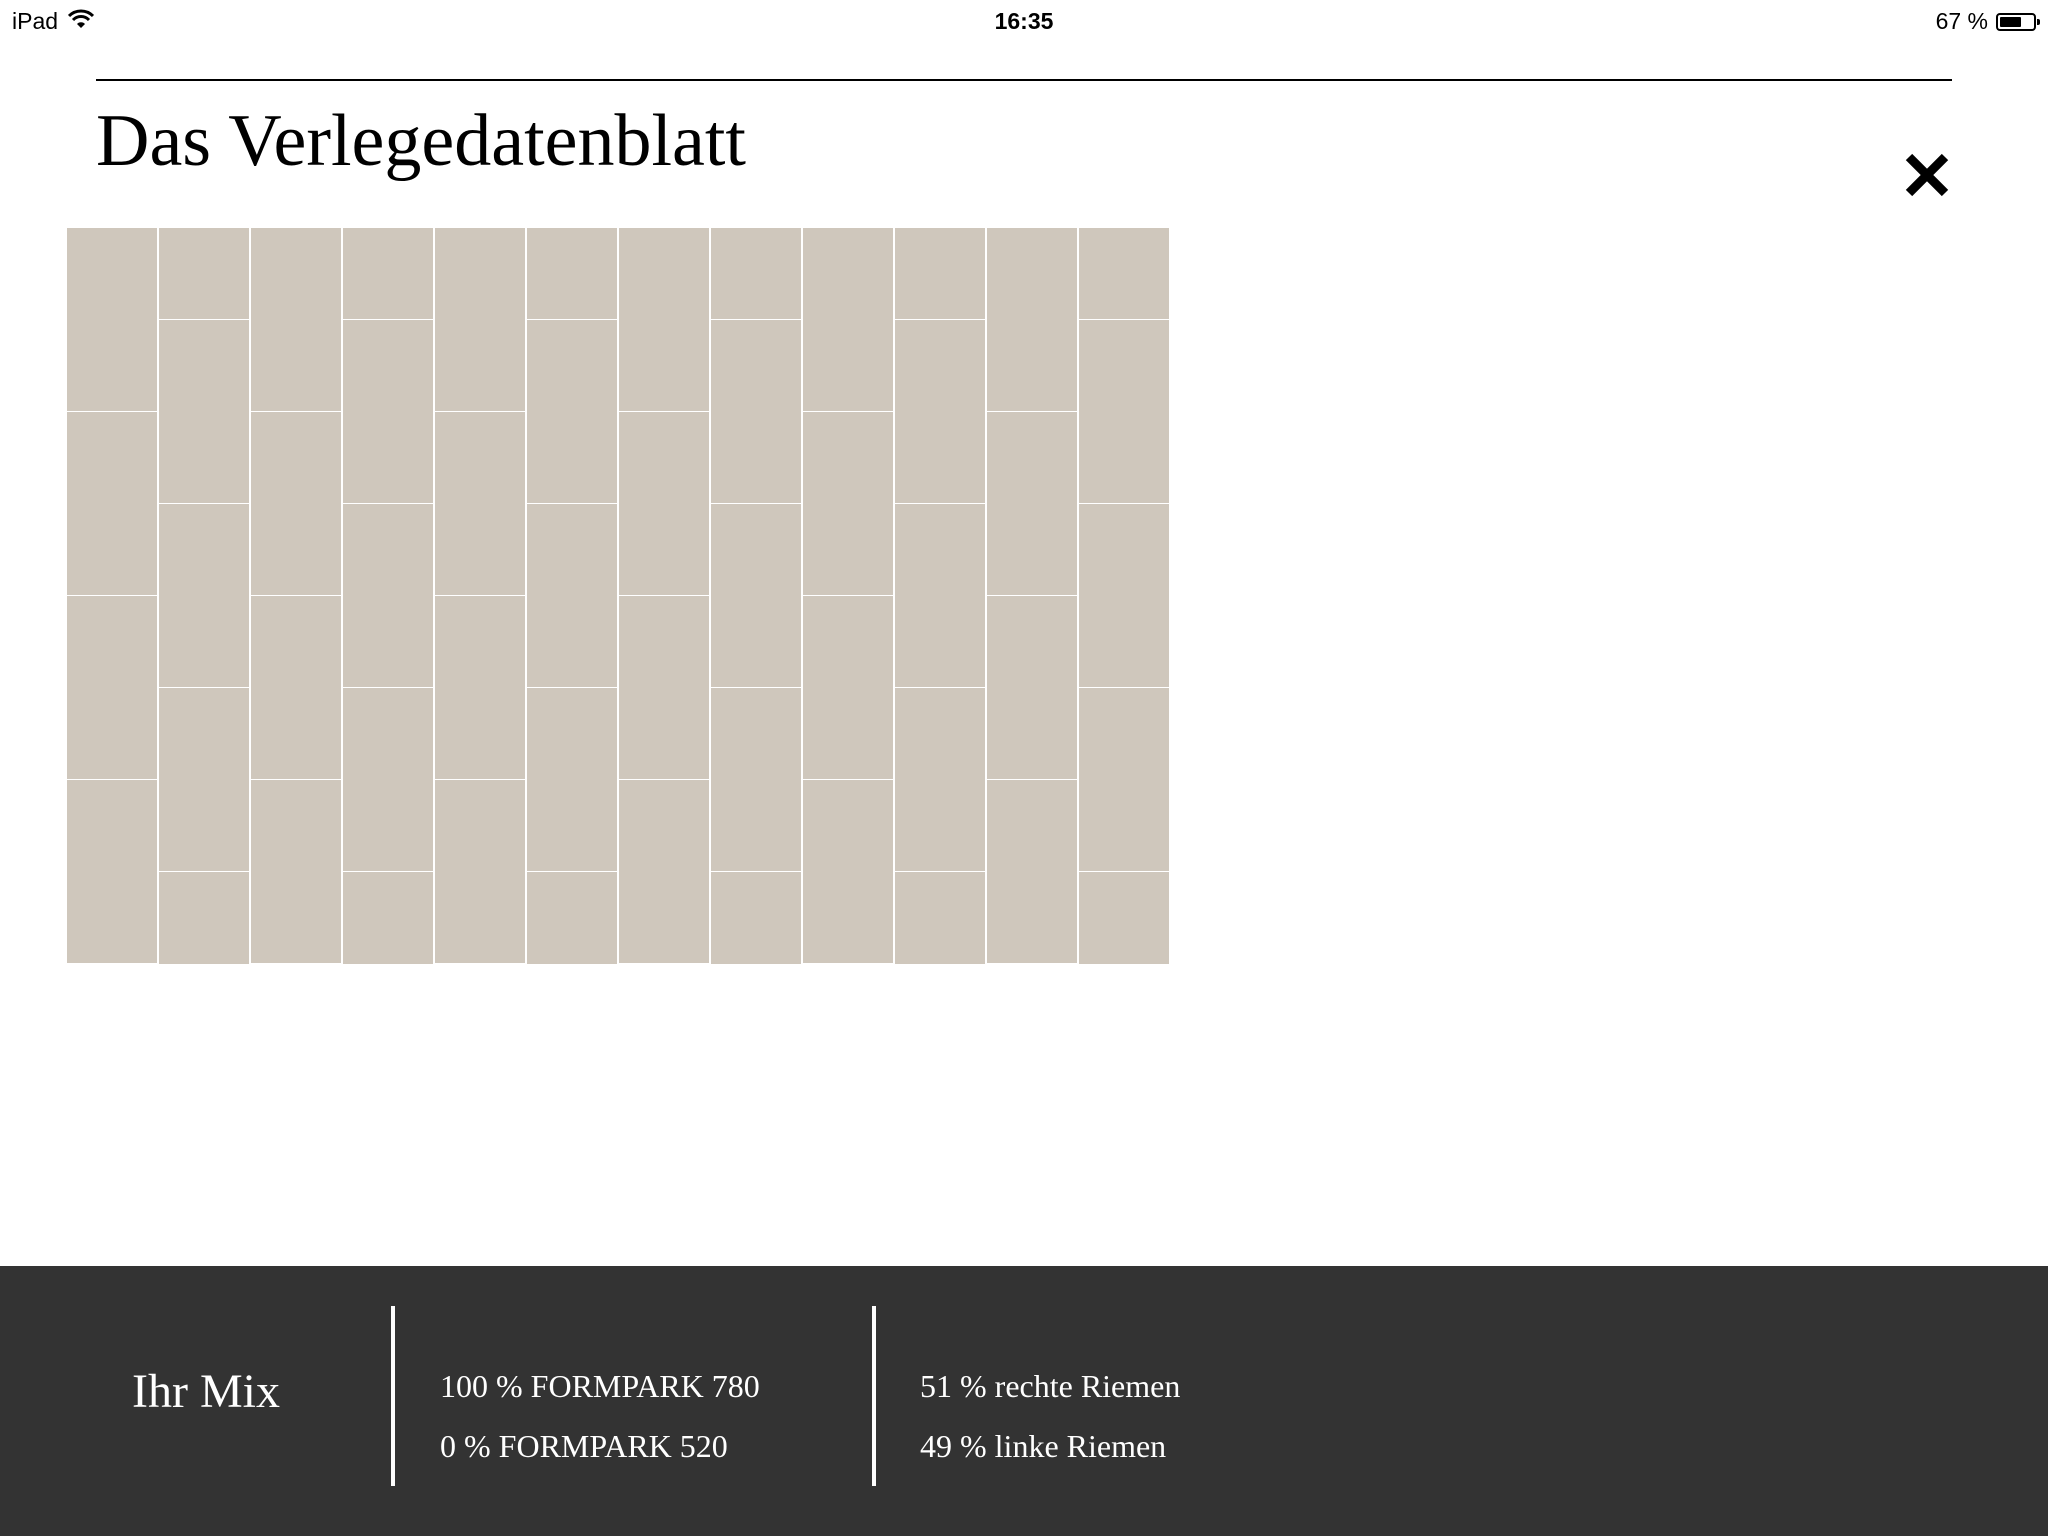  Describe the element at coordinates (1024, 80) in the screenshot. I see `header-divider` at that location.